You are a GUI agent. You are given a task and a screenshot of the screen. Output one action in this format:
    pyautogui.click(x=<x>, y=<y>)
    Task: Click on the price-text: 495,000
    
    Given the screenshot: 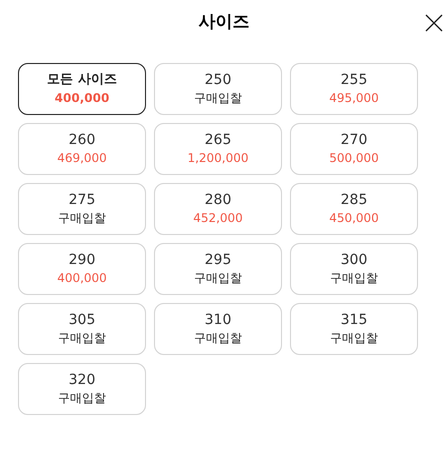 What is the action you would take?
    pyautogui.click(x=354, y=98)
    